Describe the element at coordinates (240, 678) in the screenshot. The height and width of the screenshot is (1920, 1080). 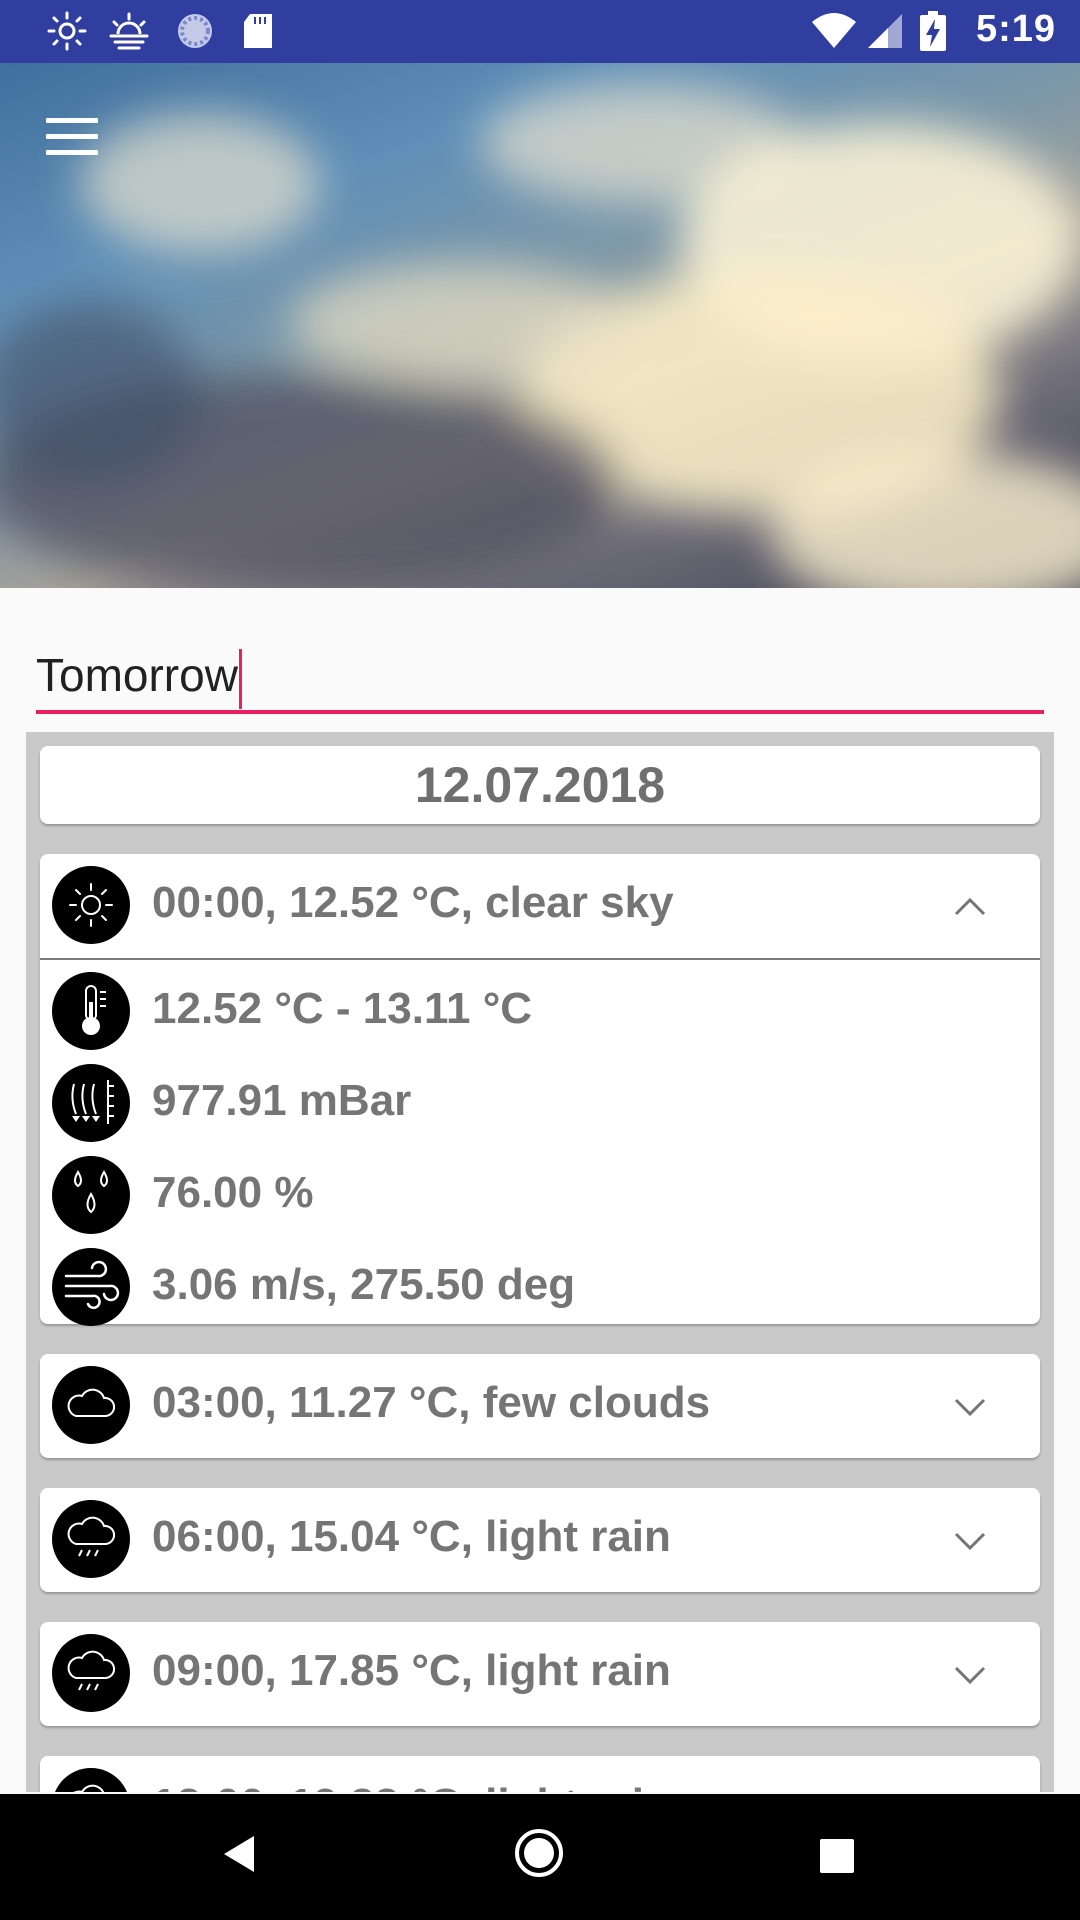
I see `text-cursor` at that location.